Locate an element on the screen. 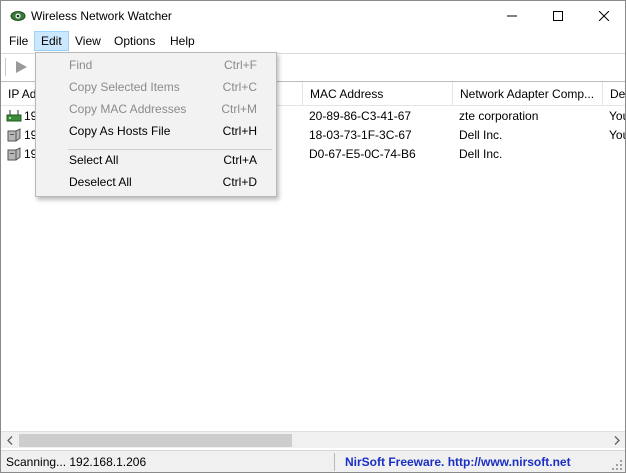  toolbar-separator is located at coordinates (5, 67).